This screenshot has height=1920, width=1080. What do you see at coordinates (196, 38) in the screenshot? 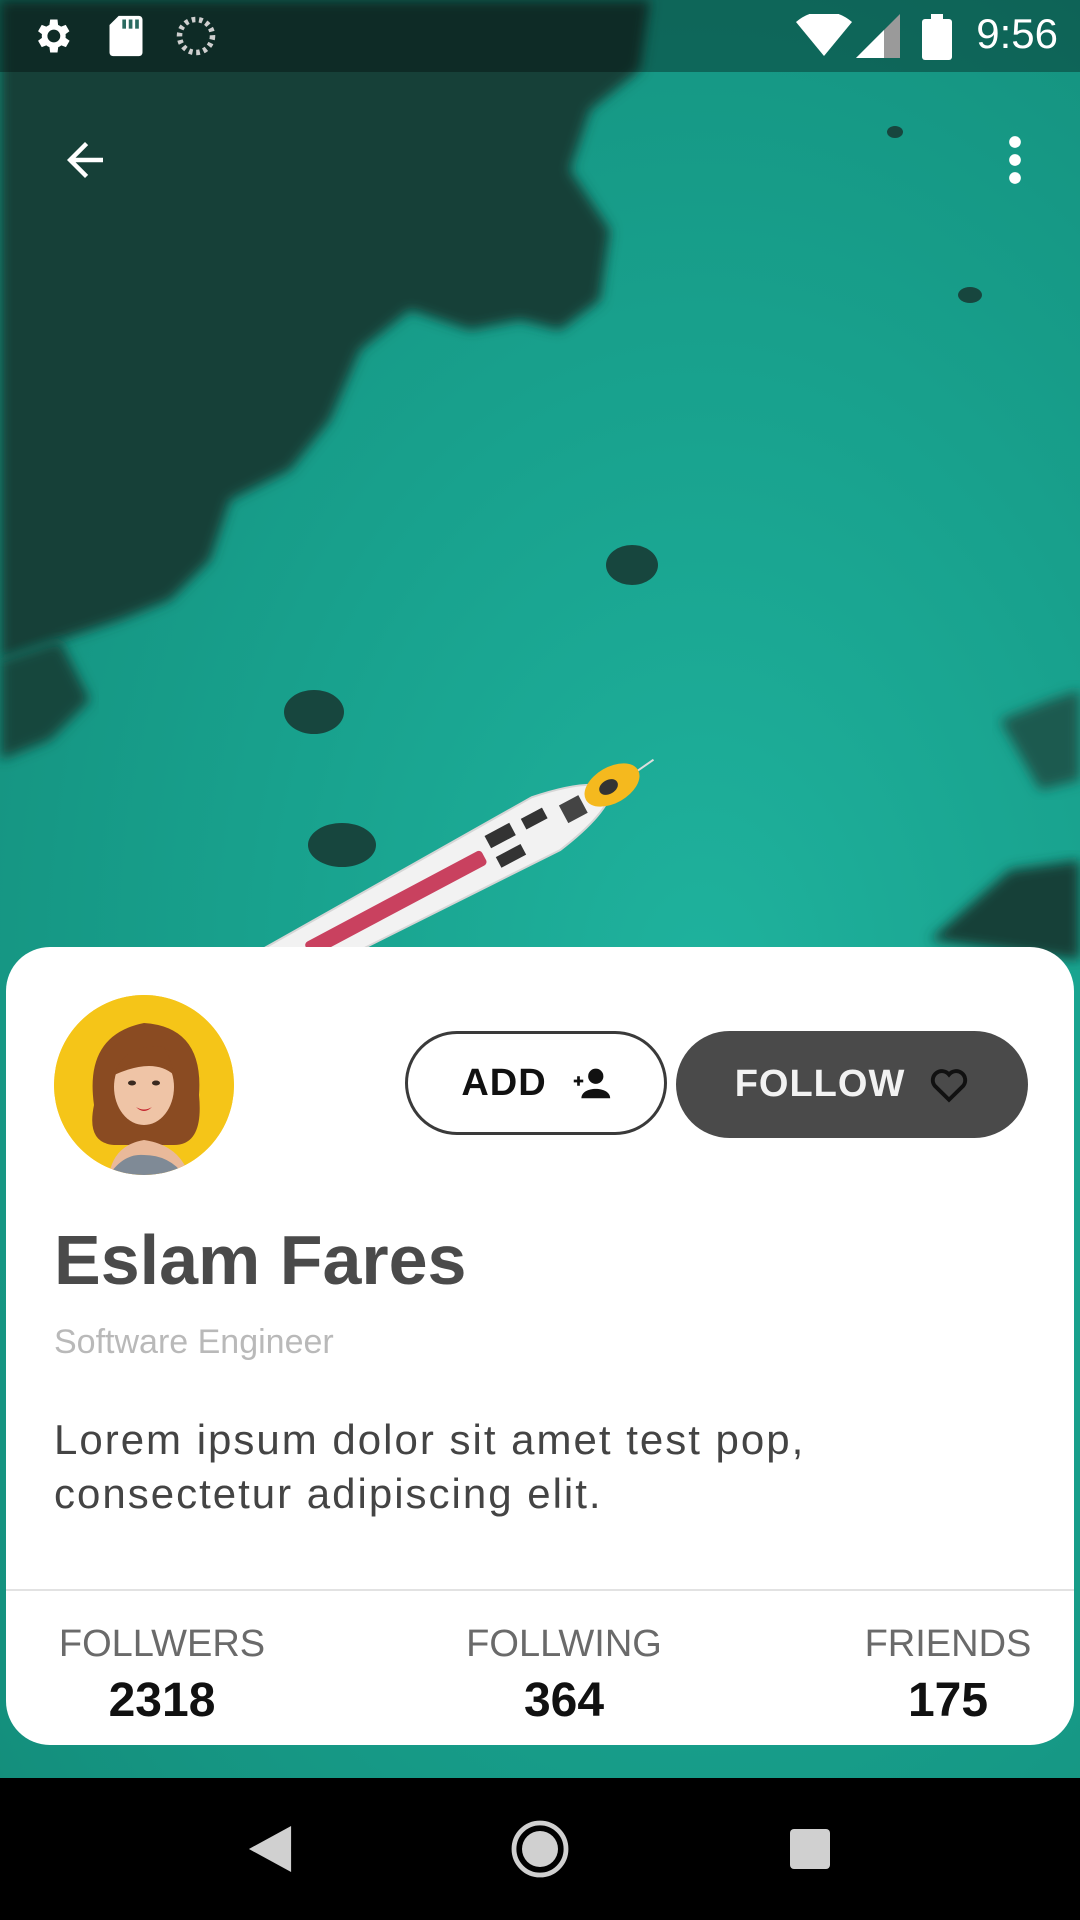
I see `sync-icon` at bounding box center [196, 38].